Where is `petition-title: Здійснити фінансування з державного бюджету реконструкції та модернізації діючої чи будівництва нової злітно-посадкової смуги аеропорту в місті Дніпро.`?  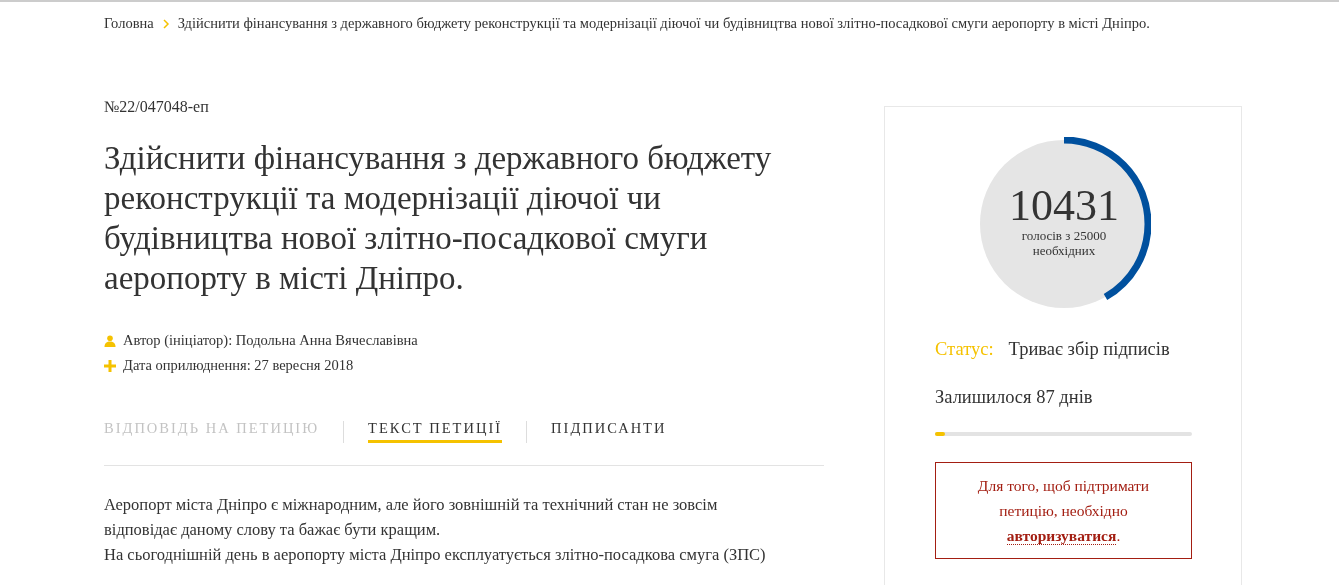 petition-title: Здійснити фінансування з державного бюджету реконструкції та модернізації діючої чи будівництва нової злітно-посадкової смуги аеропорту в місті Дніпро. is located at coordinates (438, 218).